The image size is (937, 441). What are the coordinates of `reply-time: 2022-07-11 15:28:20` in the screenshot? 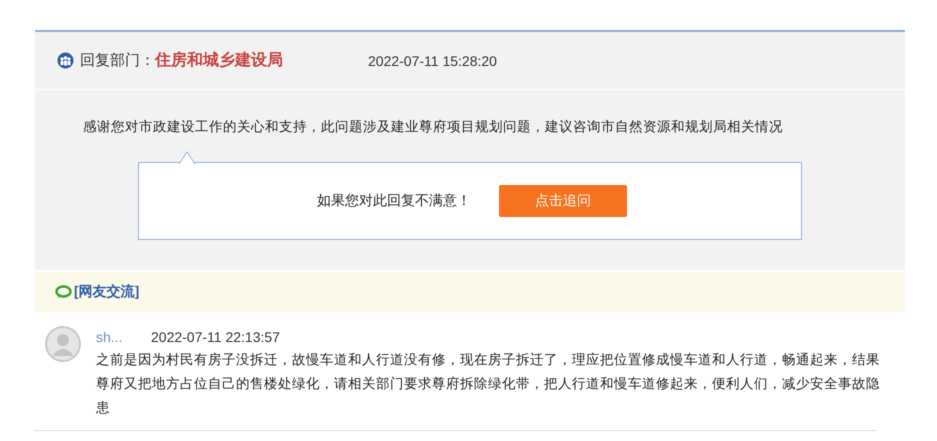 It's located at (432, 60).